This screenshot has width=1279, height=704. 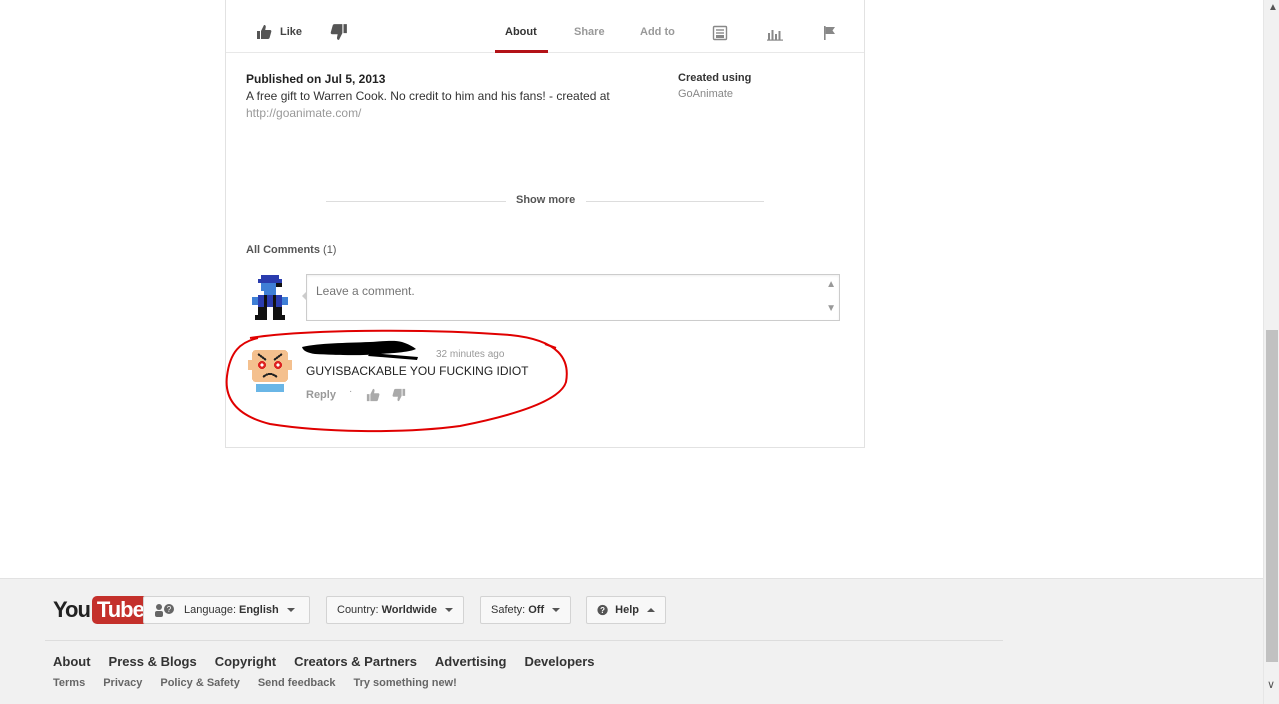 I want to click on like-button: Like, so click(x=279, y=32).